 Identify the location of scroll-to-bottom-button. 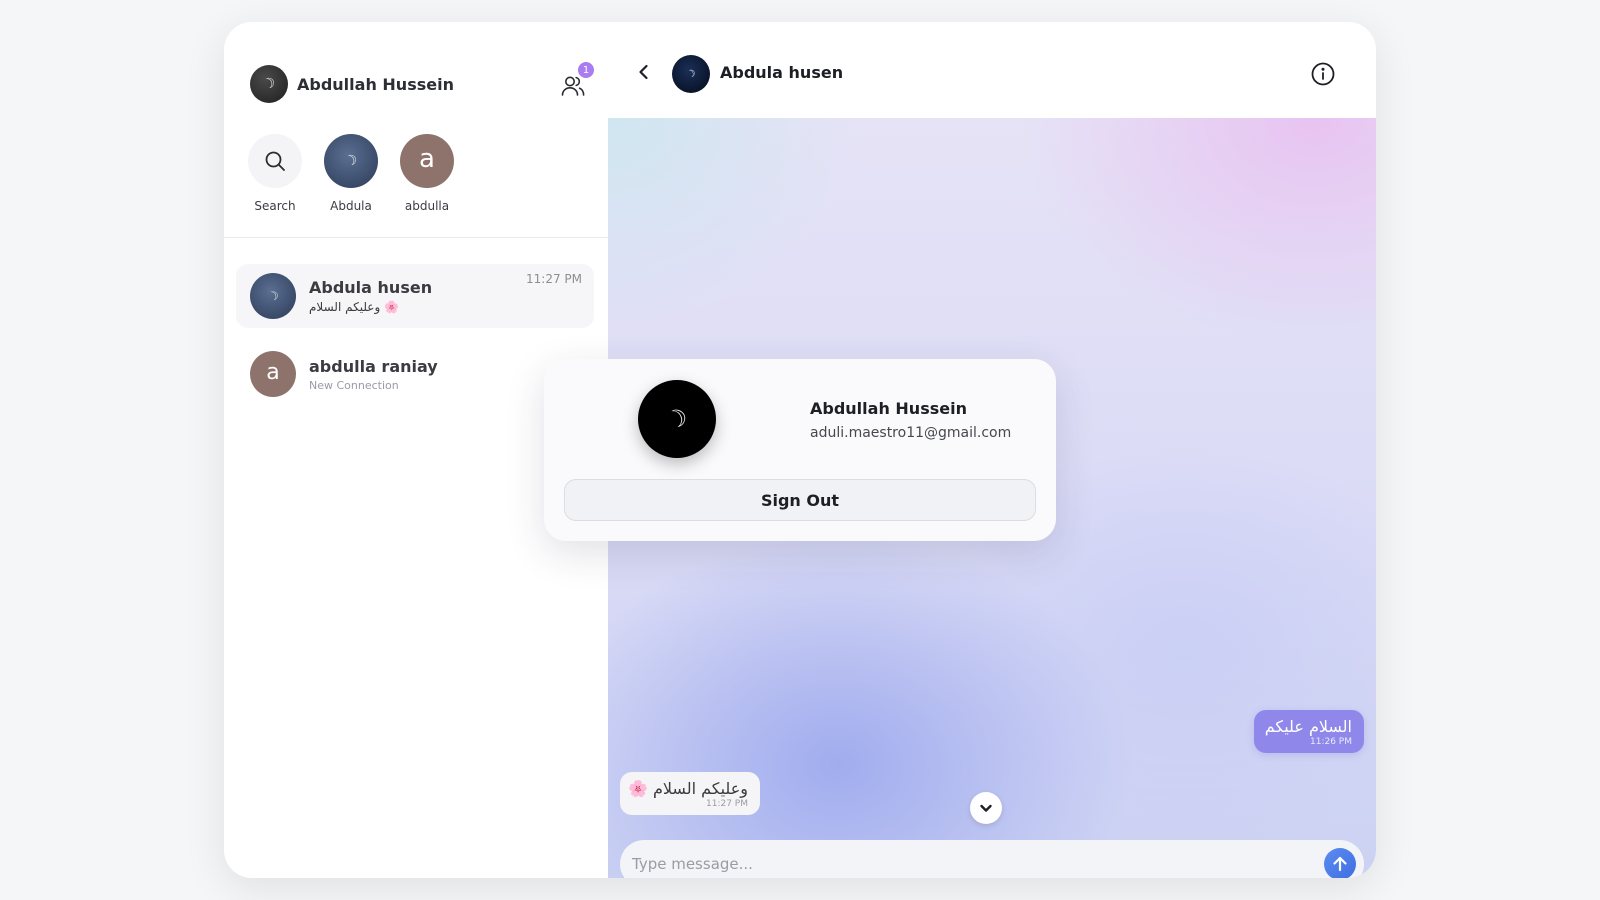
(986, 808).